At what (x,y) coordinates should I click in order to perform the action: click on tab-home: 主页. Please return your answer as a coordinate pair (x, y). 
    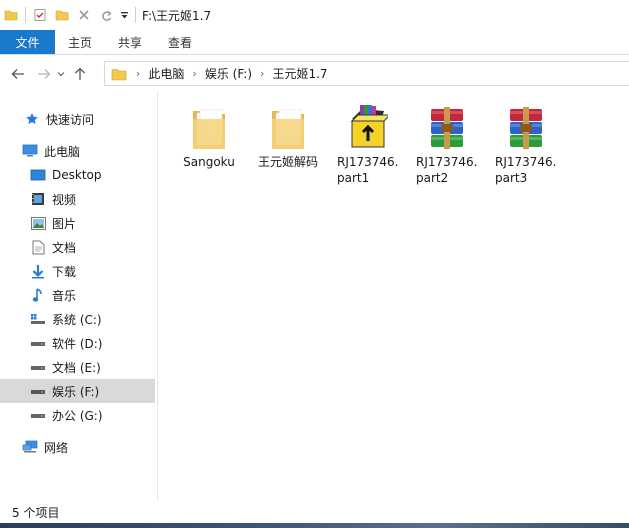
    Looking at the image, I should click on (80, 42).